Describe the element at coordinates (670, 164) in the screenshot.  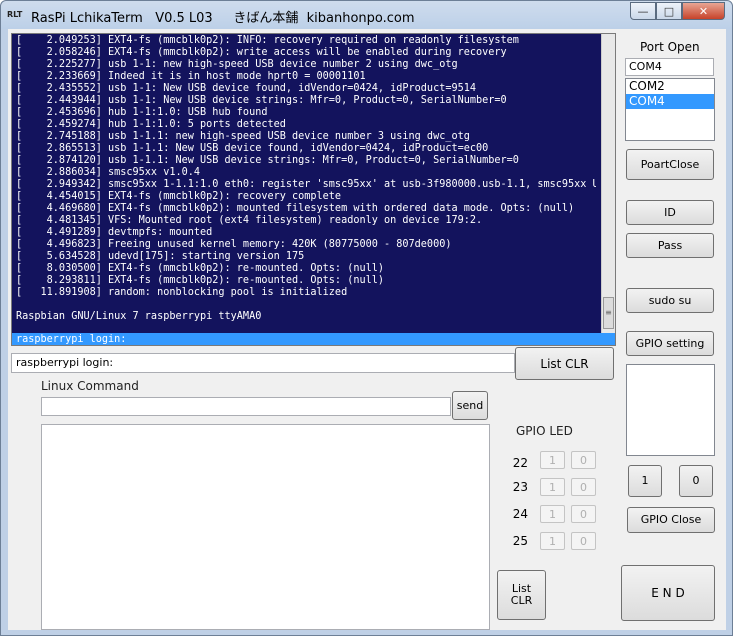
I see `port-close-button: PoartClose` at that location.